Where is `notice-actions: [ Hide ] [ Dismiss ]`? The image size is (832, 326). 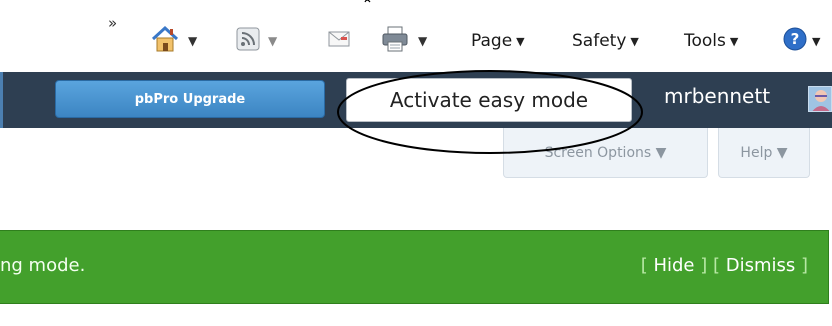 notice-actions: [ Hide ] [ Dismiss ] is located at coordinates (724, 265).